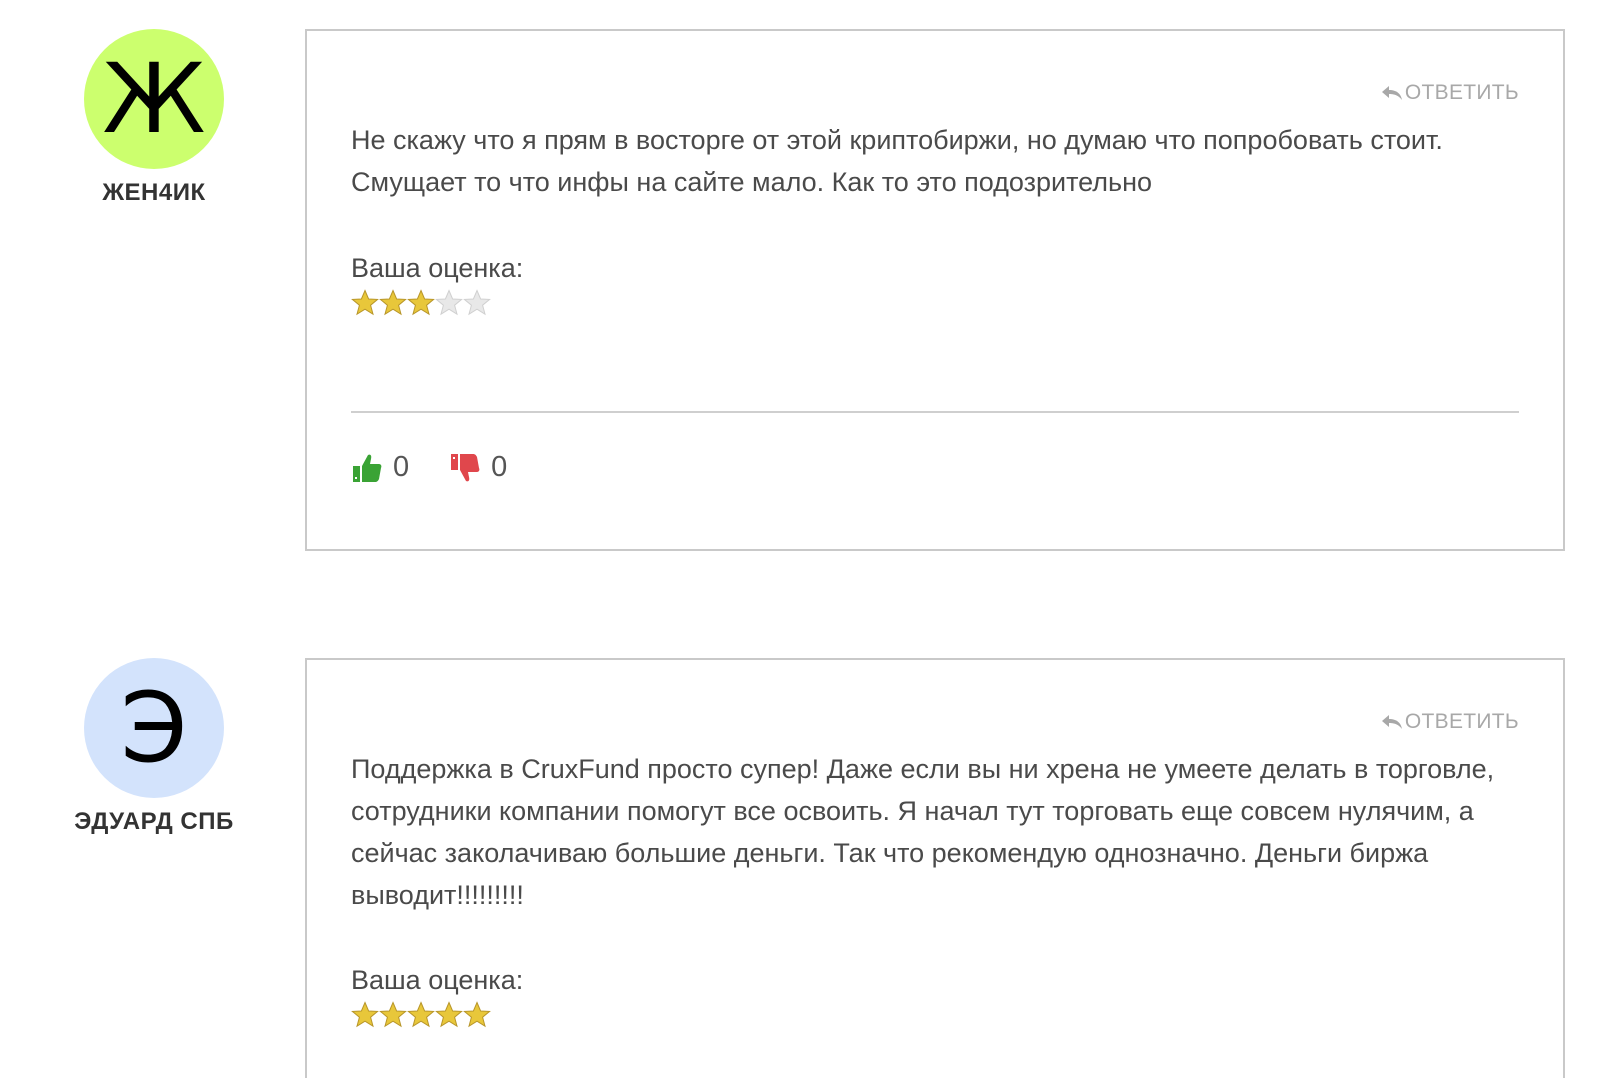 Image resolution: width=1600 pixels, height=1078 pixels. I want to click on comment-author: Ж ЖЕН4ИК, so click(154, 118).